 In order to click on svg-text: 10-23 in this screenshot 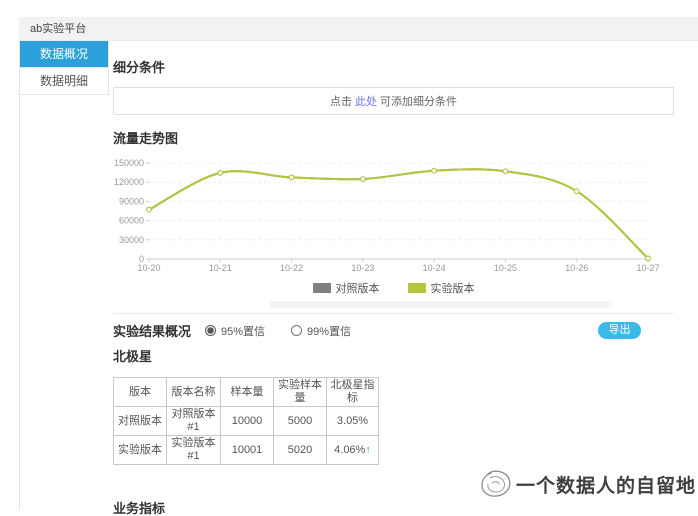, I will do `click(362, 268)`.